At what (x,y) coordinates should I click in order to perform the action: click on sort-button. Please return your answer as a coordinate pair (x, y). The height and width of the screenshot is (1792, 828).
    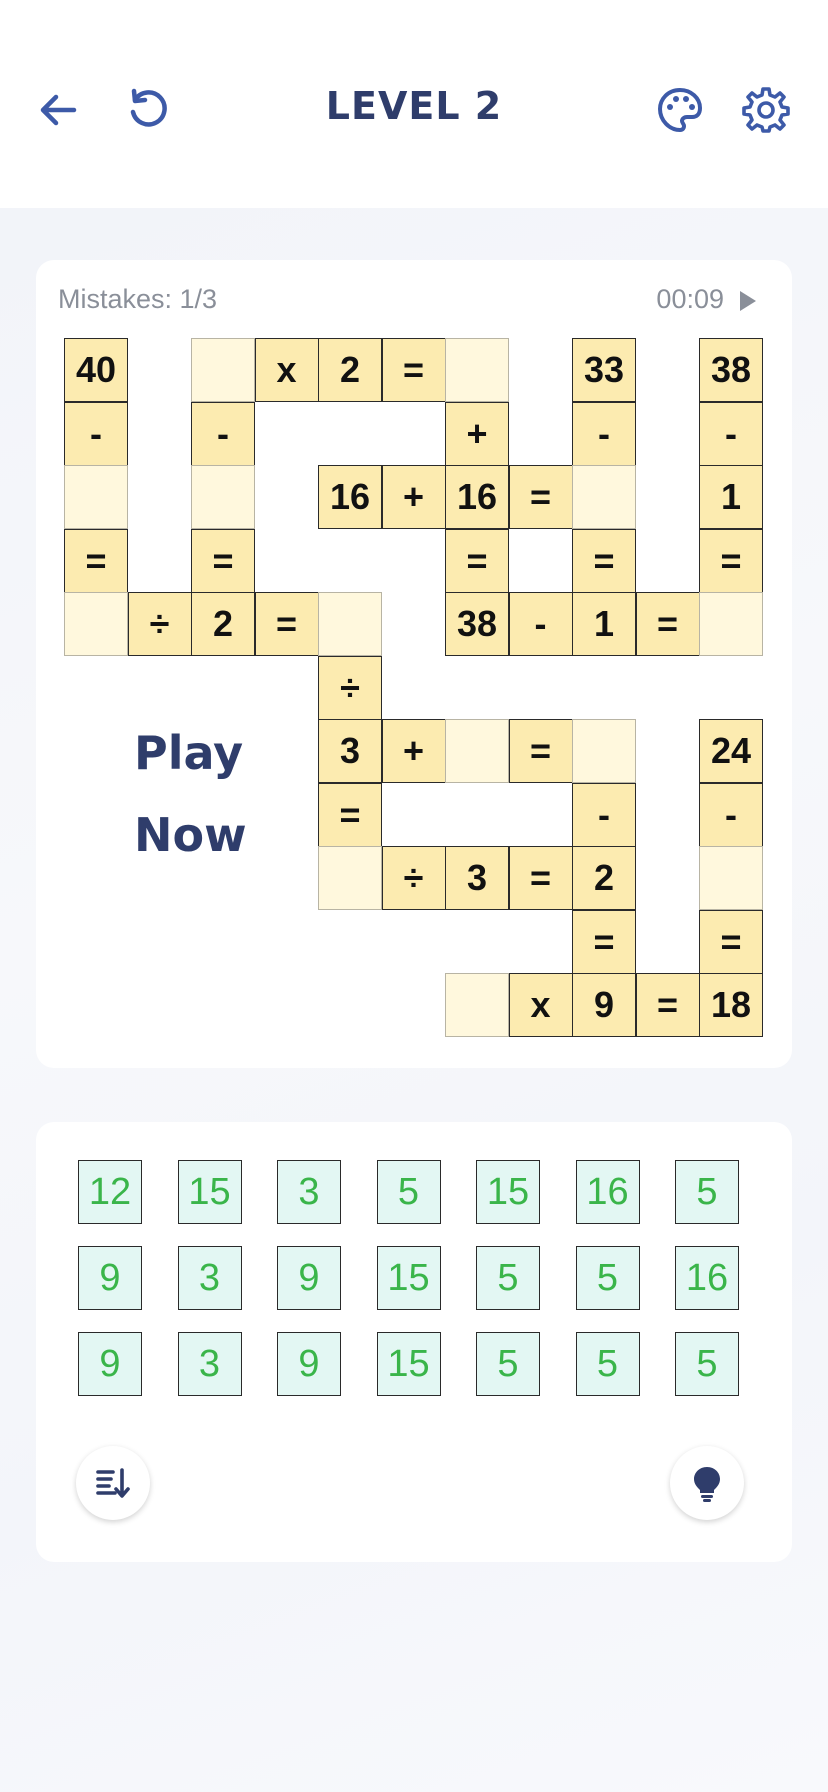
    Looking at the image, I should click on (113, 1483).